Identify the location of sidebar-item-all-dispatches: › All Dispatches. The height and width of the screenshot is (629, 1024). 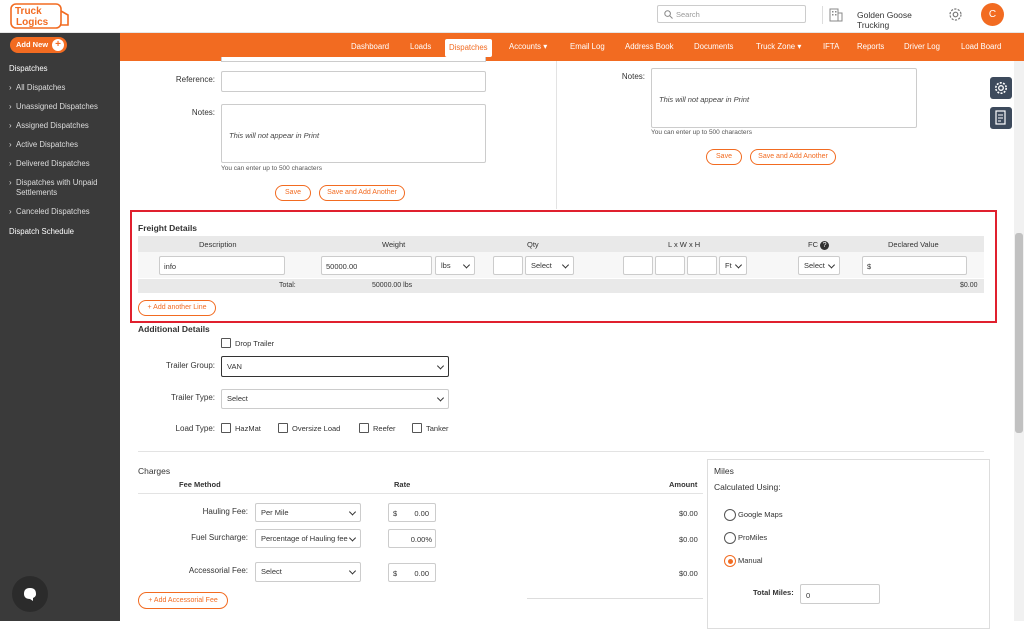
(60, 87).